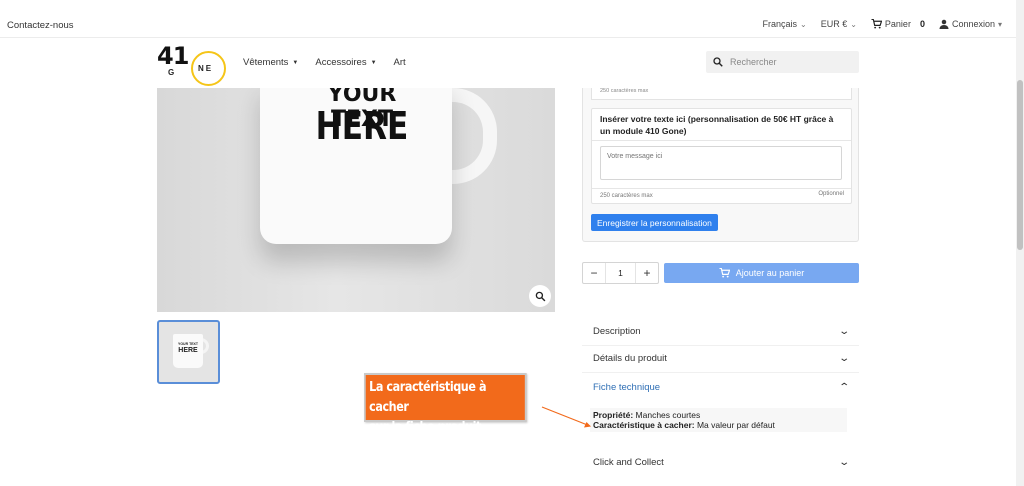  I want to click on search-bar: Rechercher, so click(782, 62).